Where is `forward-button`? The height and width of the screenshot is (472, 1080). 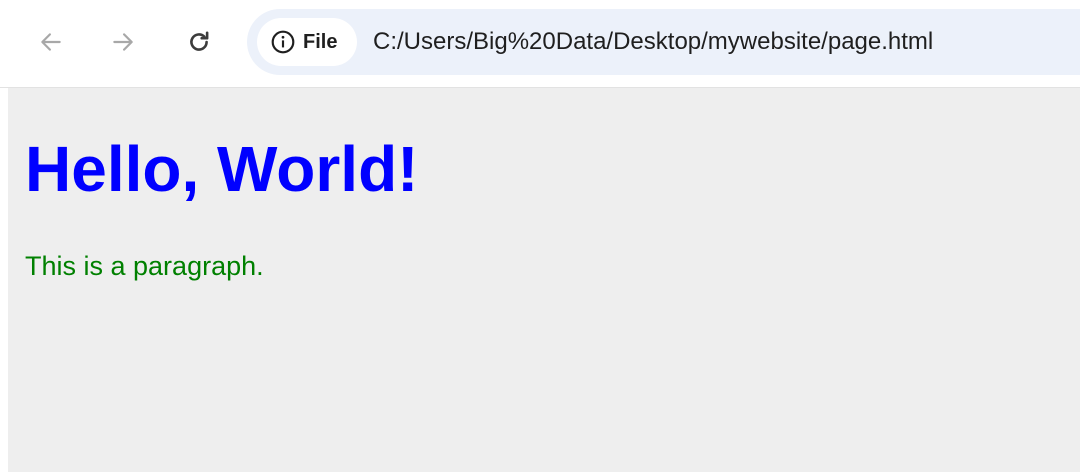 forward-button is located at coordinates (123, 42).